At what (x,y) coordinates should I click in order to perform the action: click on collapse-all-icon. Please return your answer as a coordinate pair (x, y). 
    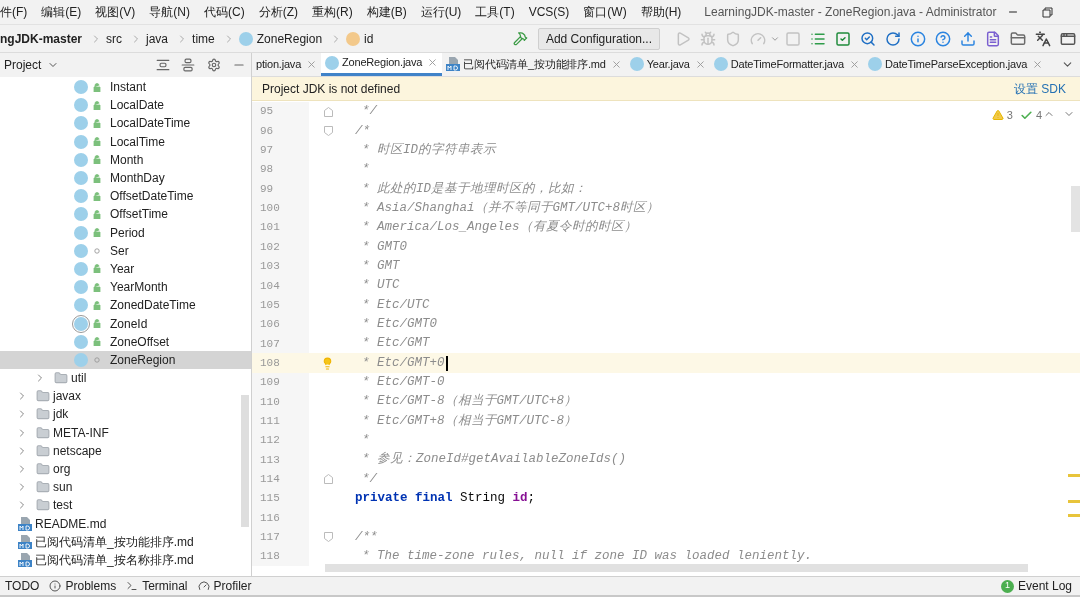
    Looking at the image, I should click on (188, 65).